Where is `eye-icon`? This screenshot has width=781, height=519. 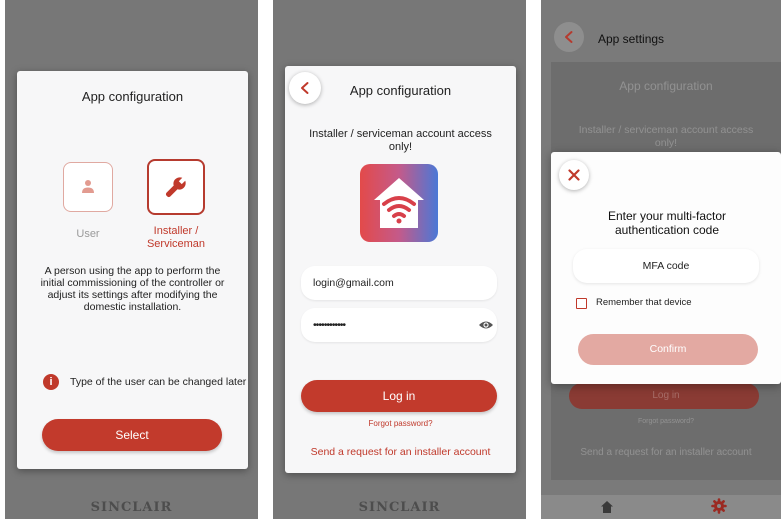
eye-icon is located at coordinates (486, 325).